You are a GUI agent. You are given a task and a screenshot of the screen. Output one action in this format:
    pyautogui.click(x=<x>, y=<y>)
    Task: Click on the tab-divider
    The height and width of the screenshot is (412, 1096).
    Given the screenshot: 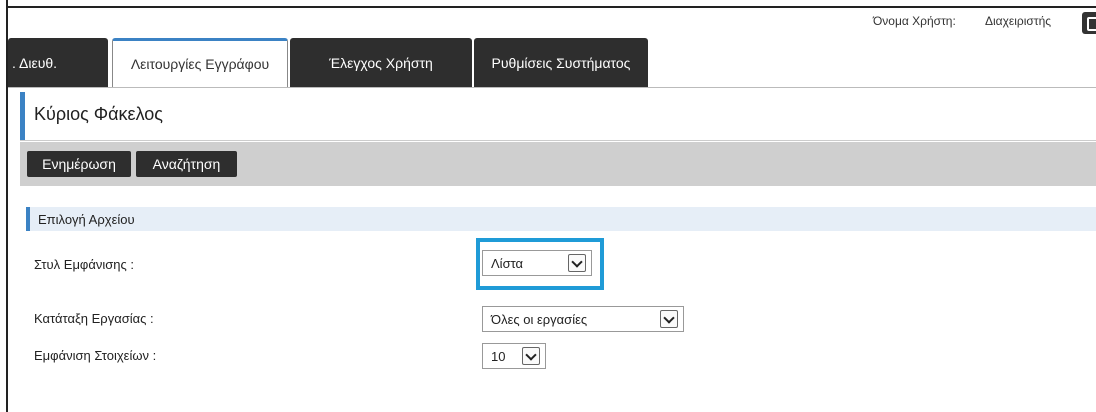 What is the action you would take?
    pyautogui.click(x=552, y=87)
    